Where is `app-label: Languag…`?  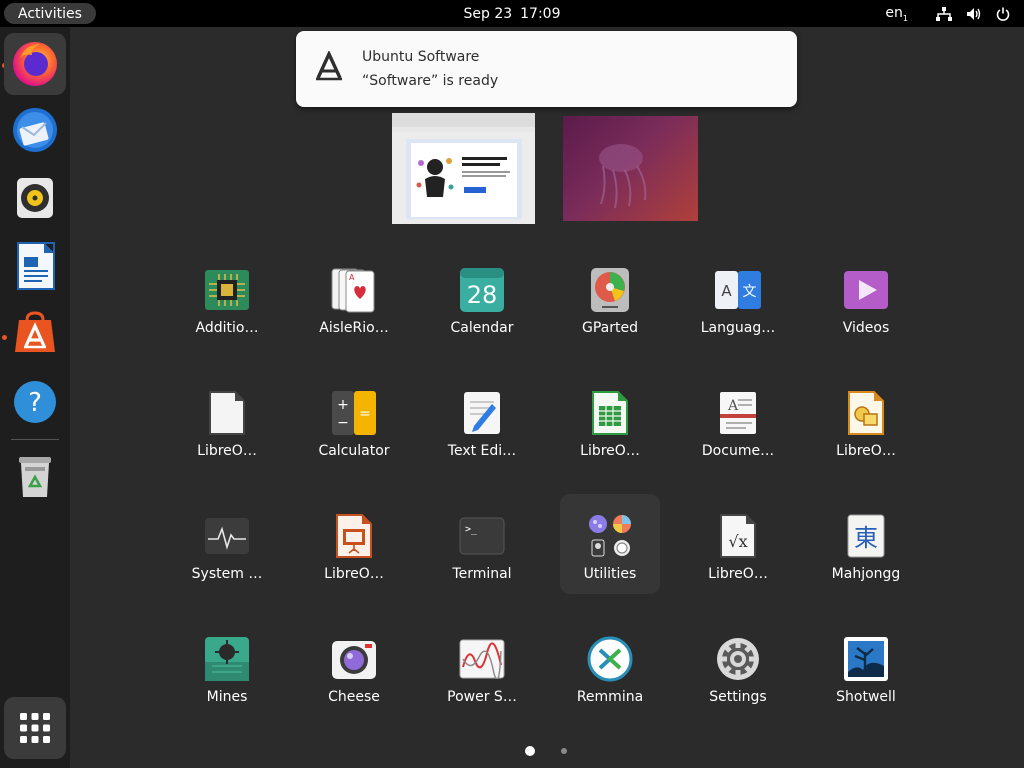
app-label: Languag… is located at coordinates (738, 328).